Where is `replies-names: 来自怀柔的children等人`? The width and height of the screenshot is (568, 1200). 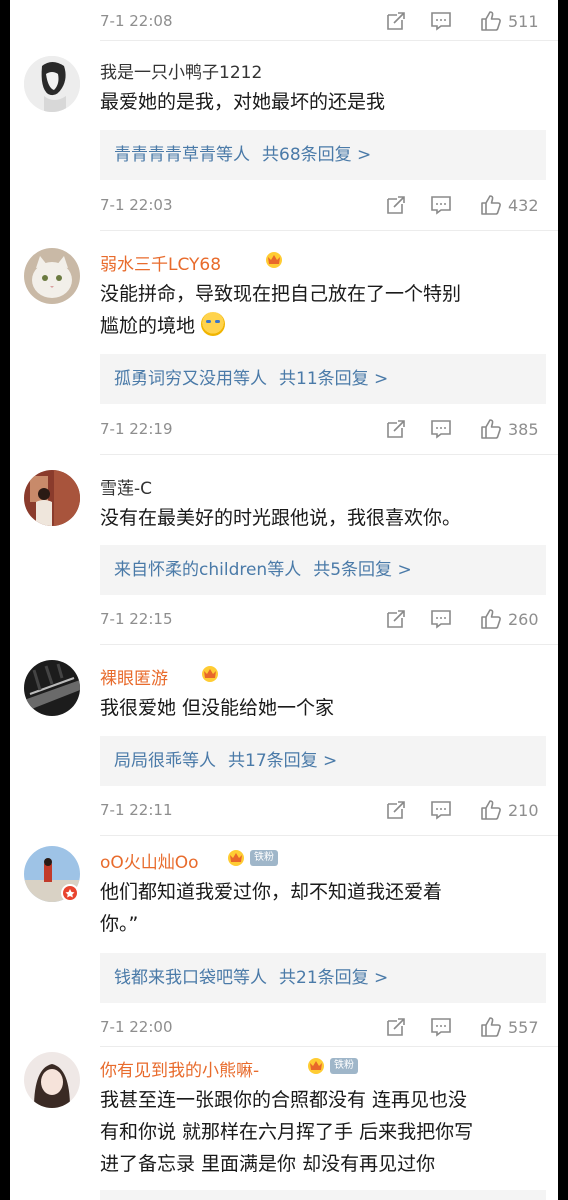 replies-names: 来自怀柔的children等人 is located at coordinates (208, 570).